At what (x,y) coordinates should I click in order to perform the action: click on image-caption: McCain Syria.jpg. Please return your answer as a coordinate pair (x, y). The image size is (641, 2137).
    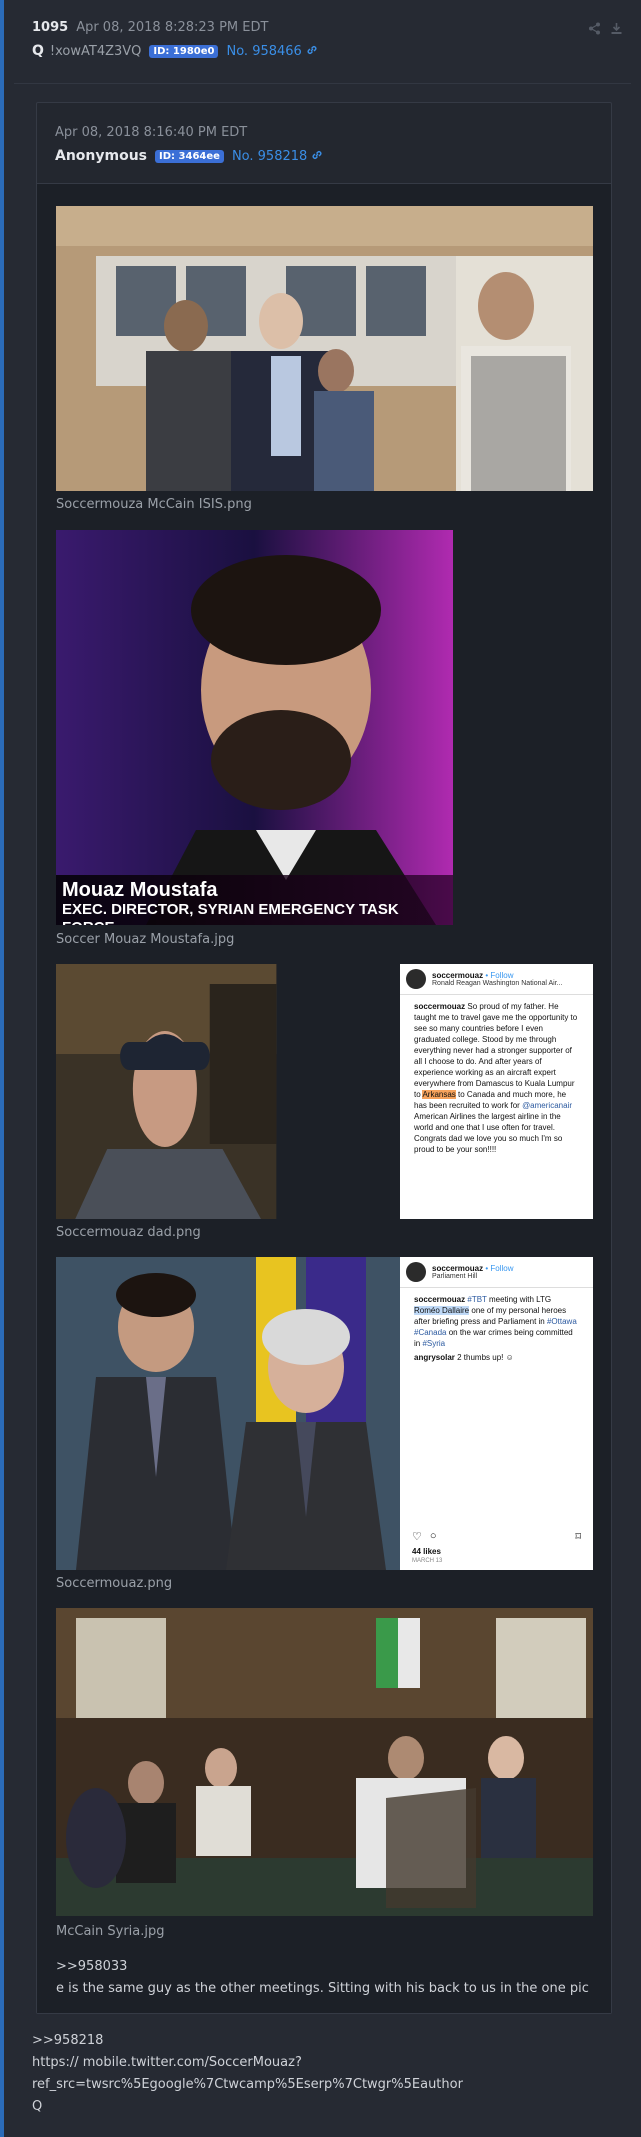
    Looking at the image, I should click on (110, 1931).